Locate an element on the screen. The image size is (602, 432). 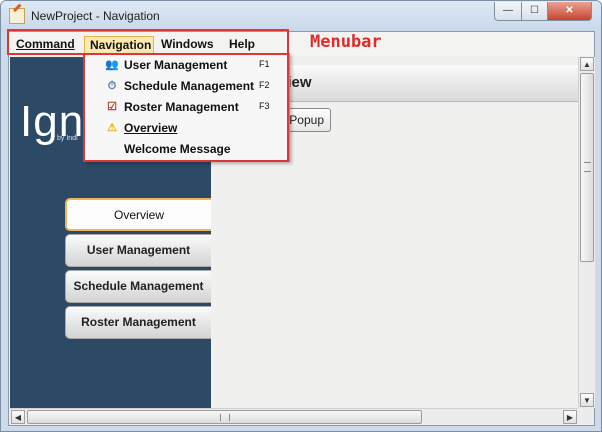
roster-icon: ☑ is located at coordinates (112, 107).